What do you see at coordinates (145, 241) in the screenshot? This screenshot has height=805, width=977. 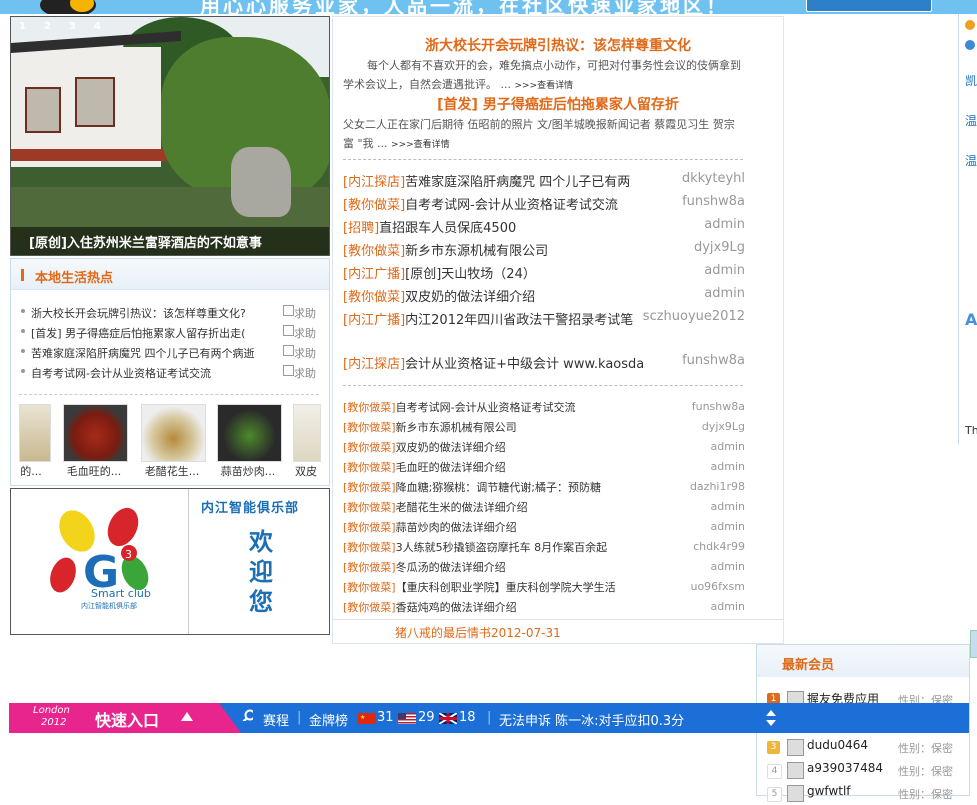 I see `slider-caption: [原创]入住苏州米兰富驿酒店的不如意事` at bounding box center [145, 241].